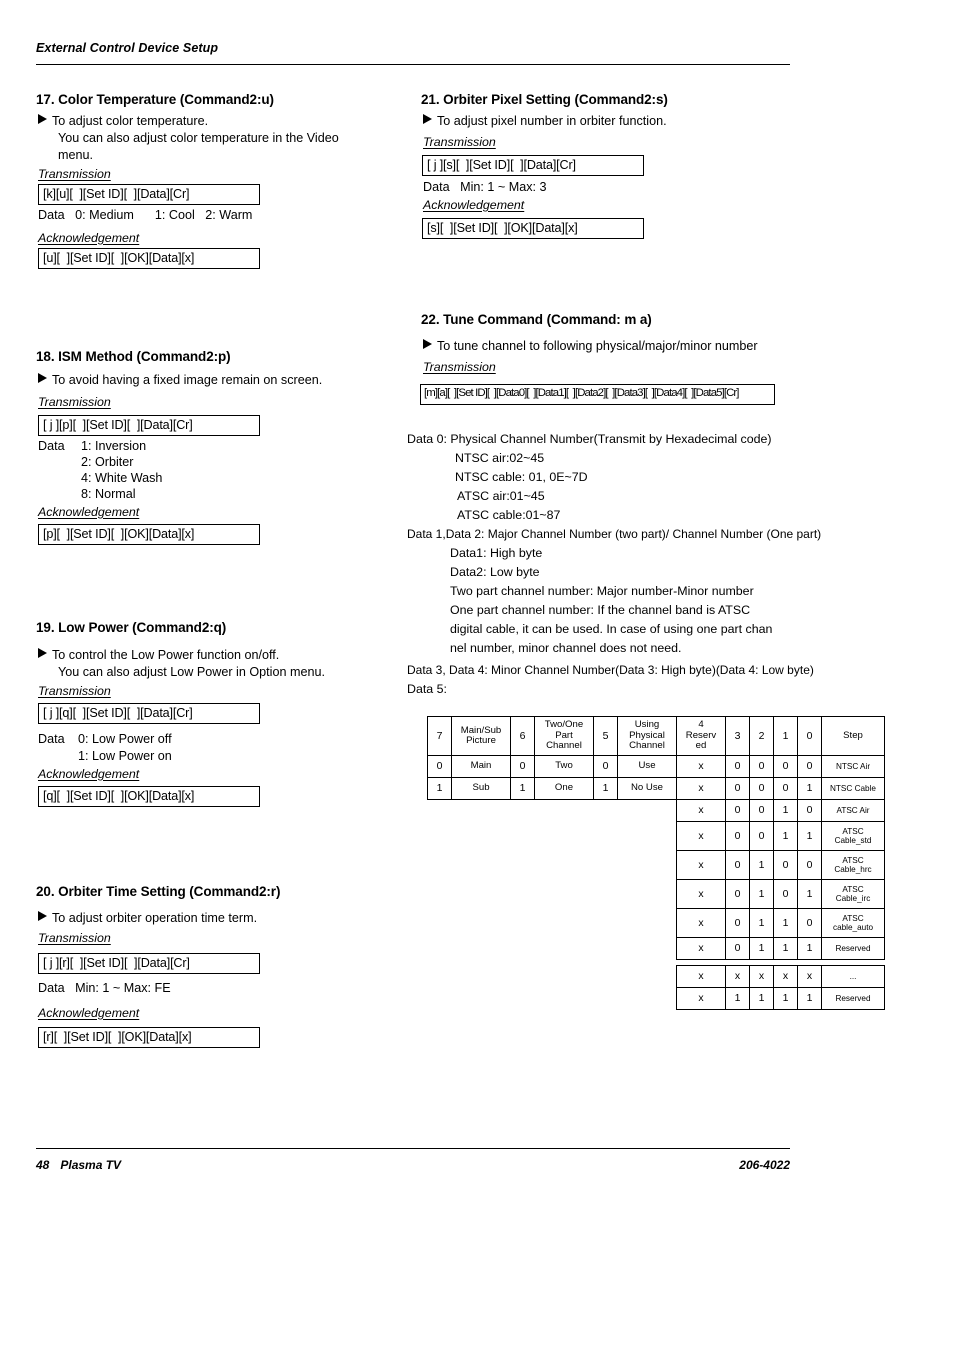 Image resolution: width=954 pixels, height=1351 pixels. Describe the element at coordinates (853, 810) in the screenshot. I see `table-cell: ATSC Air` at that location.